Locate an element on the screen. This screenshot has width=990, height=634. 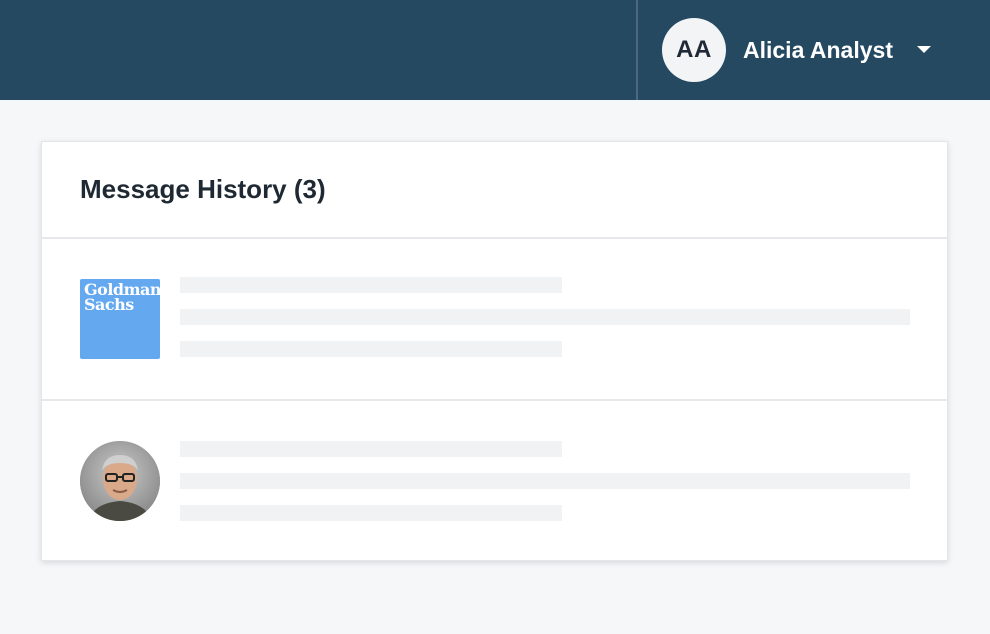
card-header: Message History (3) is located at coordinates (494, 190).